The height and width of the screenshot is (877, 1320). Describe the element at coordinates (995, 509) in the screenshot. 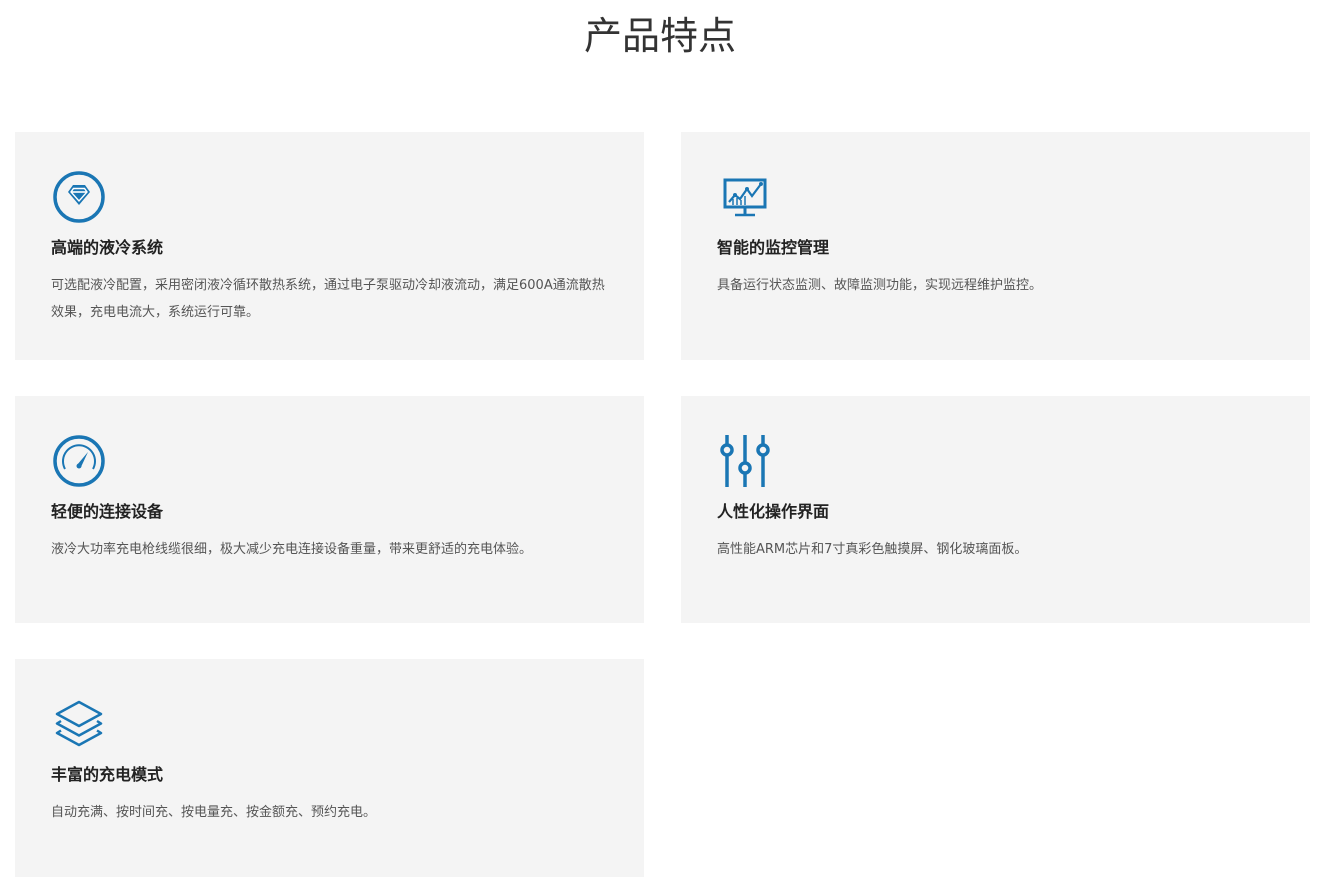

I see `feature-card-ui: 人性化操作界面 高性能ARM芯片和7寸真彩色触摸屏、钢化玻璃面板。` at that location.